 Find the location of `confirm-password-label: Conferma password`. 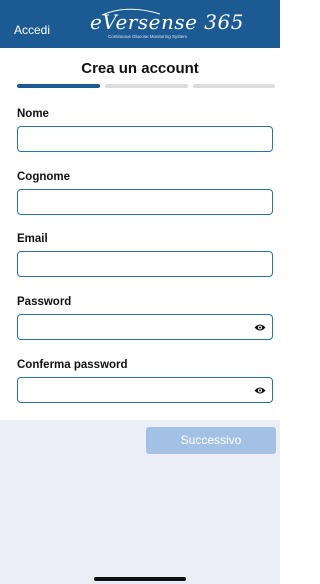

confirm-password-label: Conferma password is located at coordinates (72, 365).